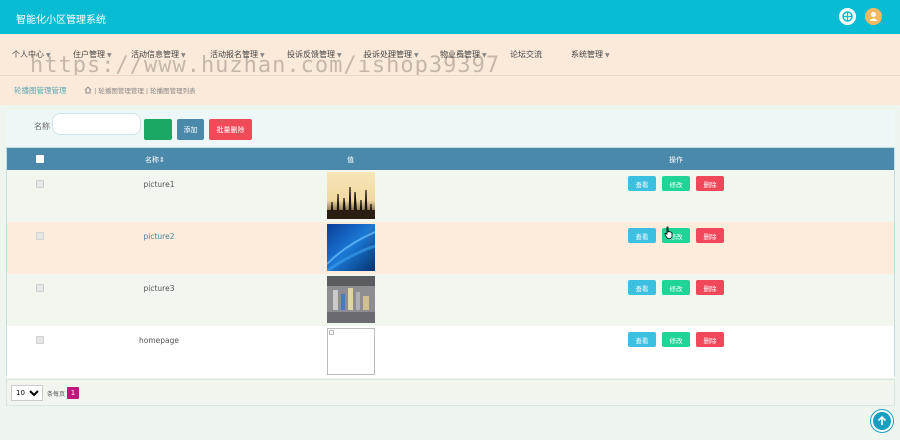  I want to click on batch-delete-button: 批量删除, so click(230, 129).